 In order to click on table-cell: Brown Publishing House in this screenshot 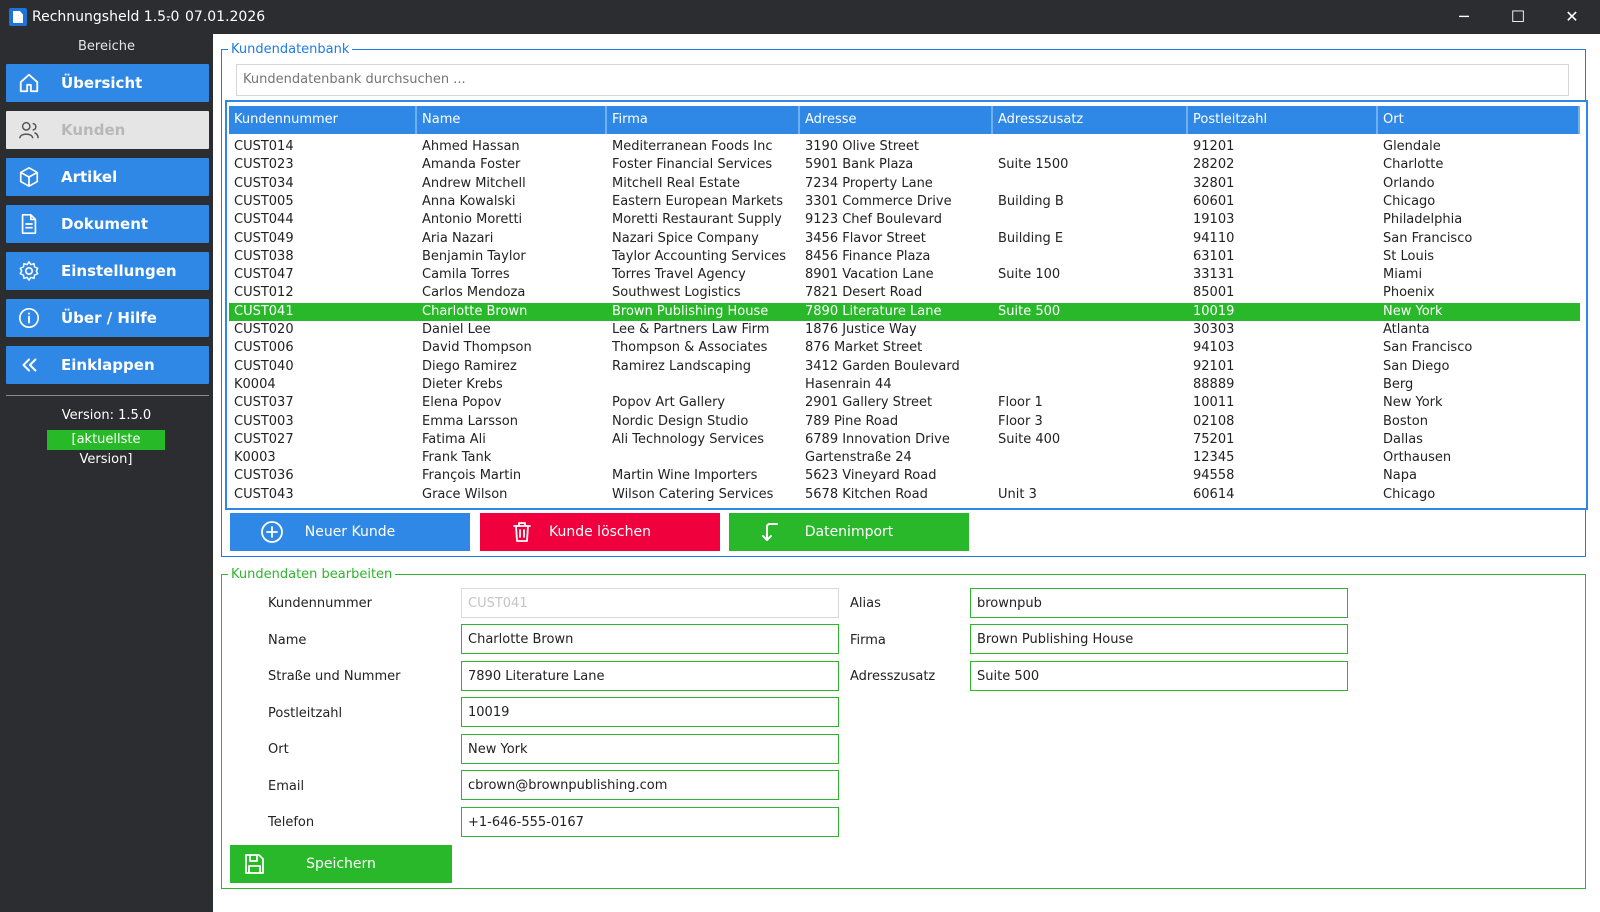, I will do `click(690, 311)`.